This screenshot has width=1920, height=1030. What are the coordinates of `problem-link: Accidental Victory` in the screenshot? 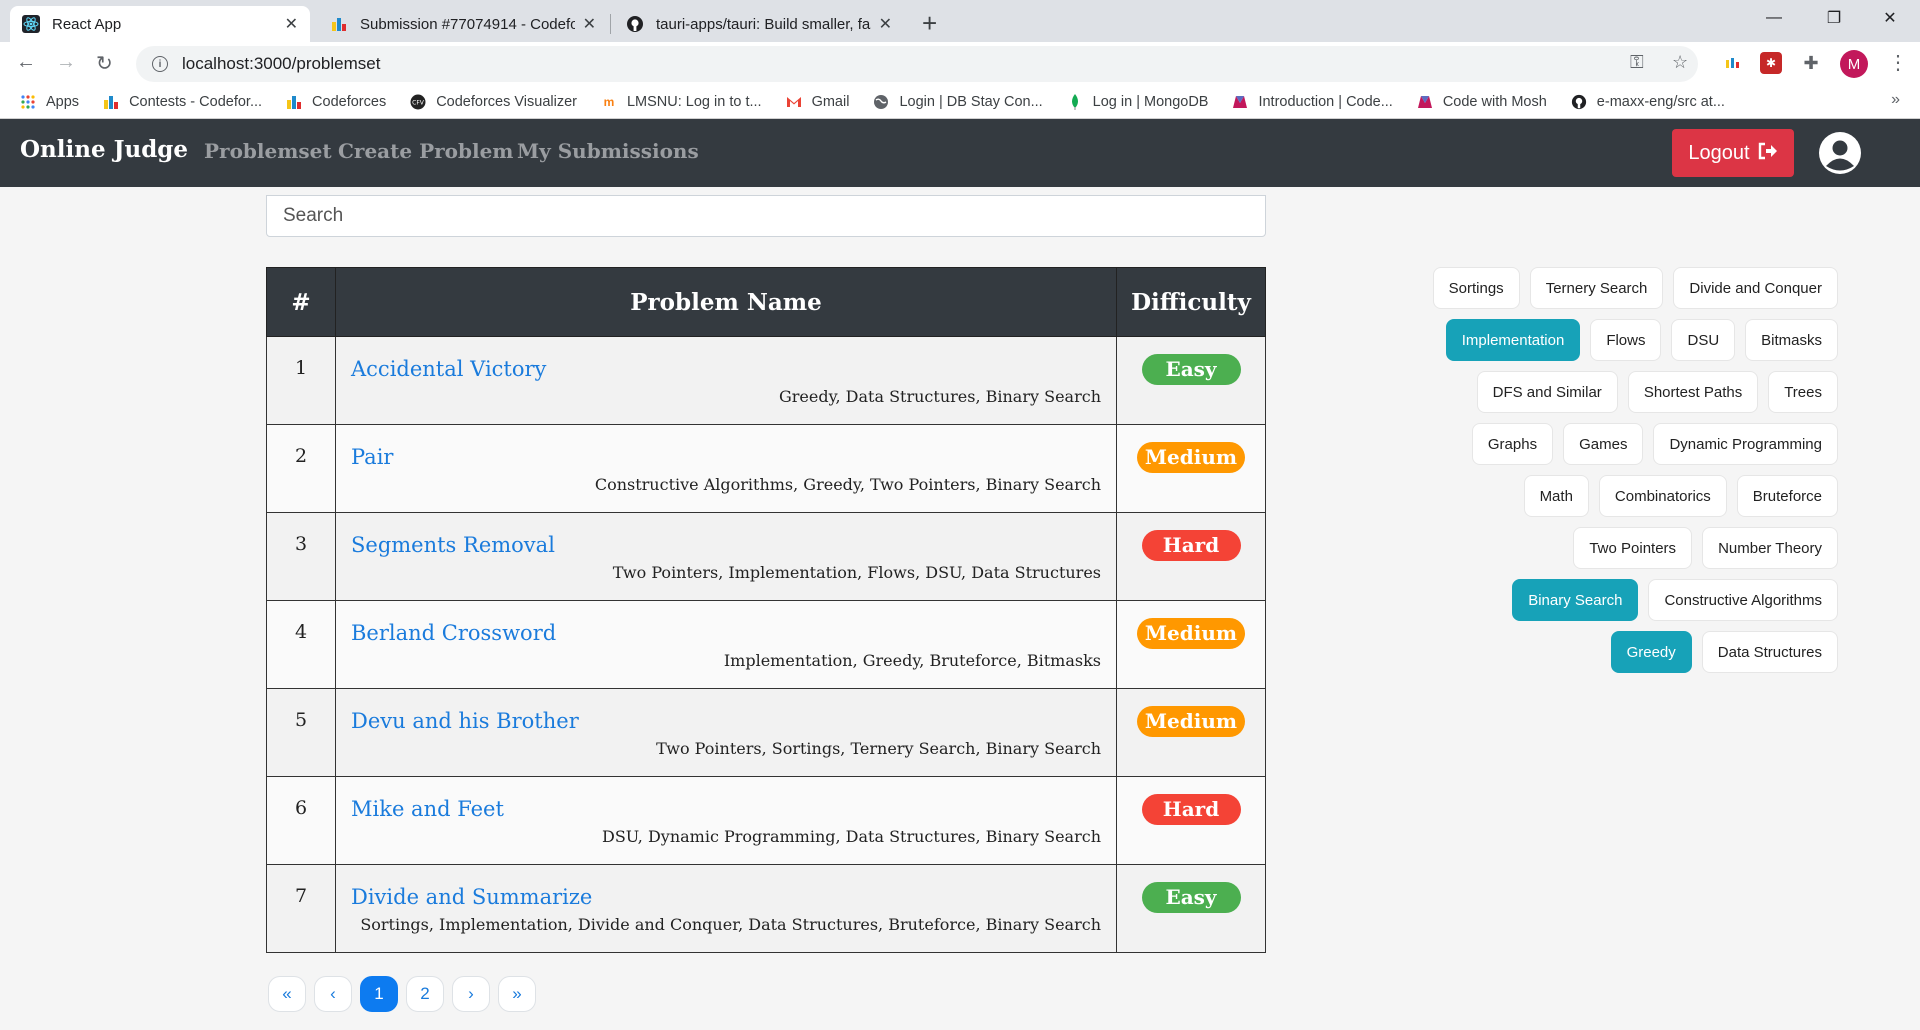 It's located at (726, 369).